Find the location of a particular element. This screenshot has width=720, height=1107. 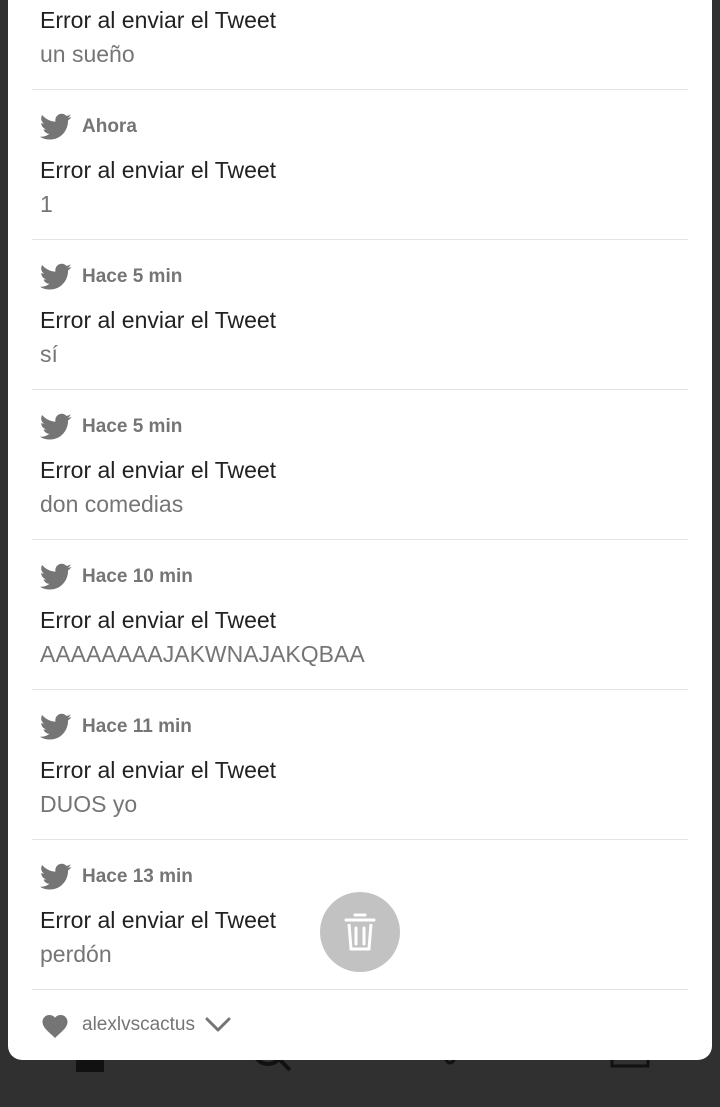

notification-header: Hace 11 min is located at coordinates (116, 727).